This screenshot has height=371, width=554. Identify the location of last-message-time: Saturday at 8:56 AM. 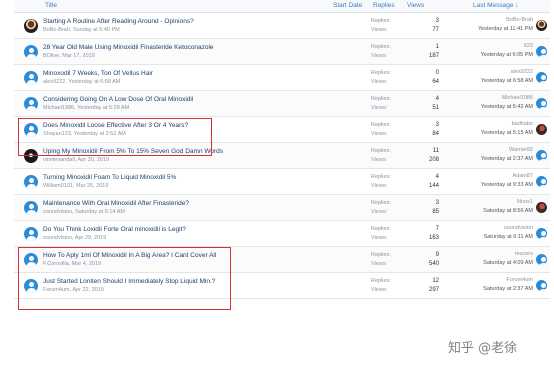
(508, 211).